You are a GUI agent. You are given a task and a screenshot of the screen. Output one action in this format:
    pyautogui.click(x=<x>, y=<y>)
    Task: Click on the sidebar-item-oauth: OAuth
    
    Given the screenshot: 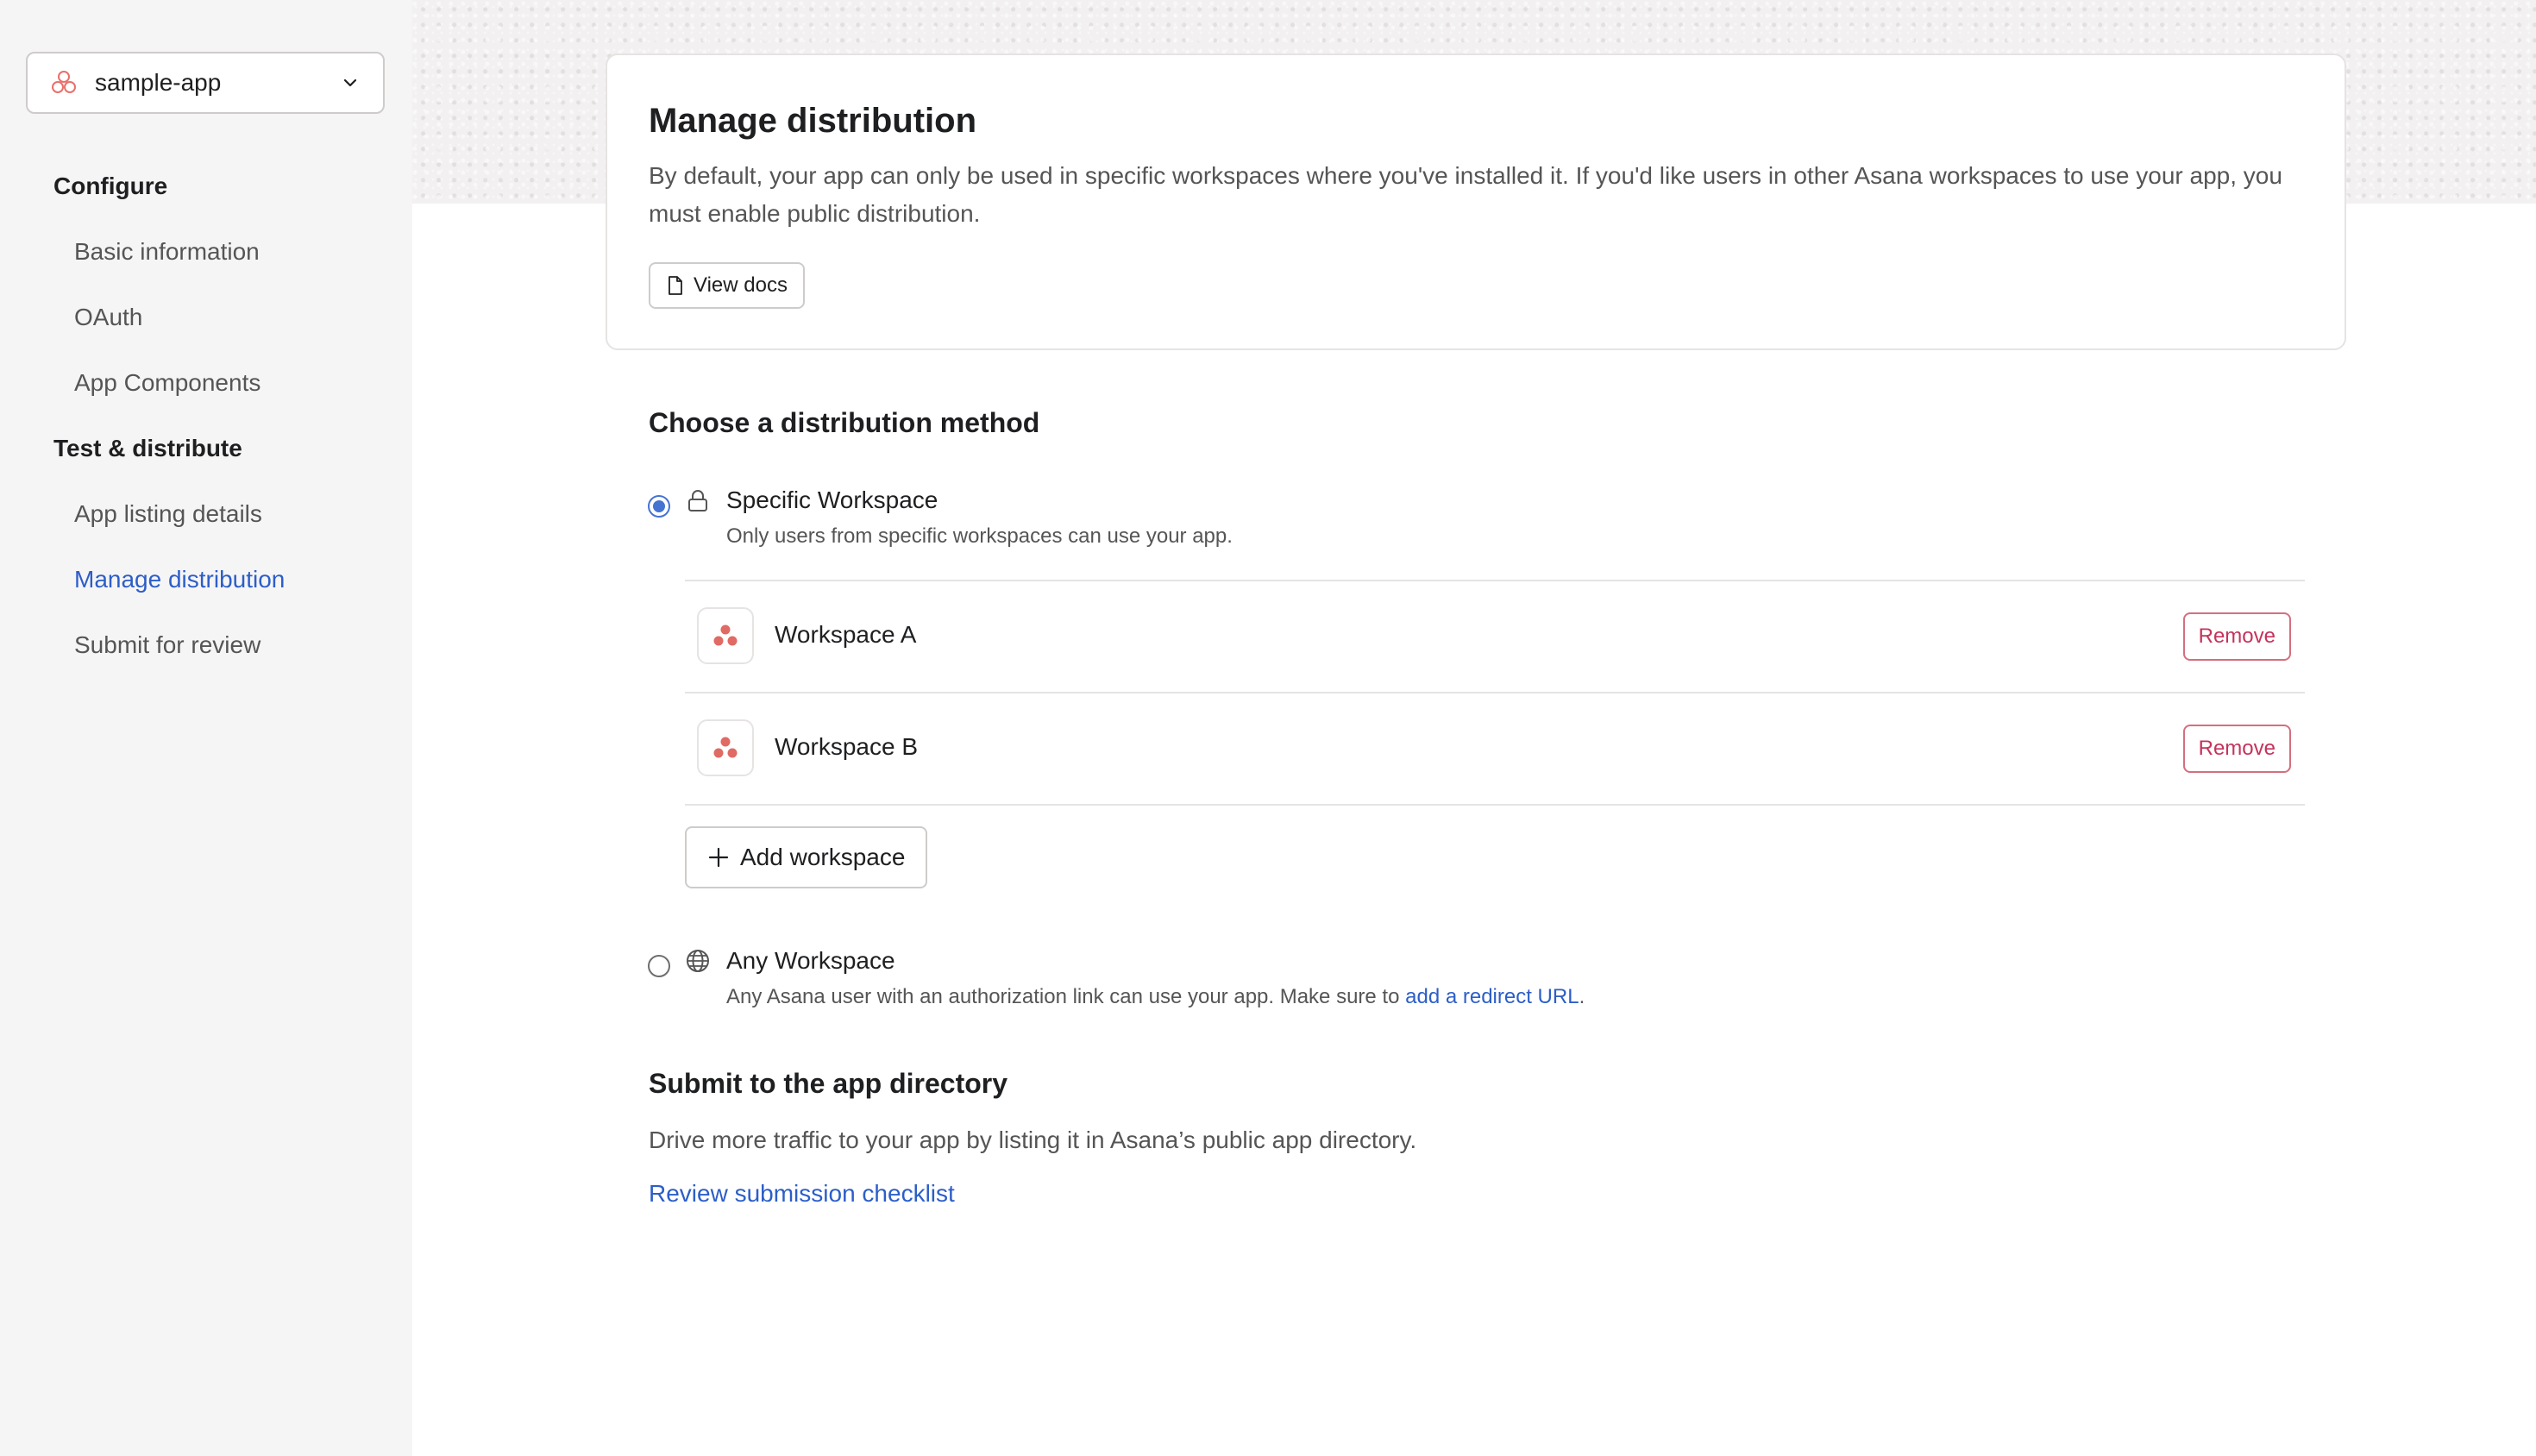 What is the action you would take?
    pyautogui.click(x=108, y=318)
    